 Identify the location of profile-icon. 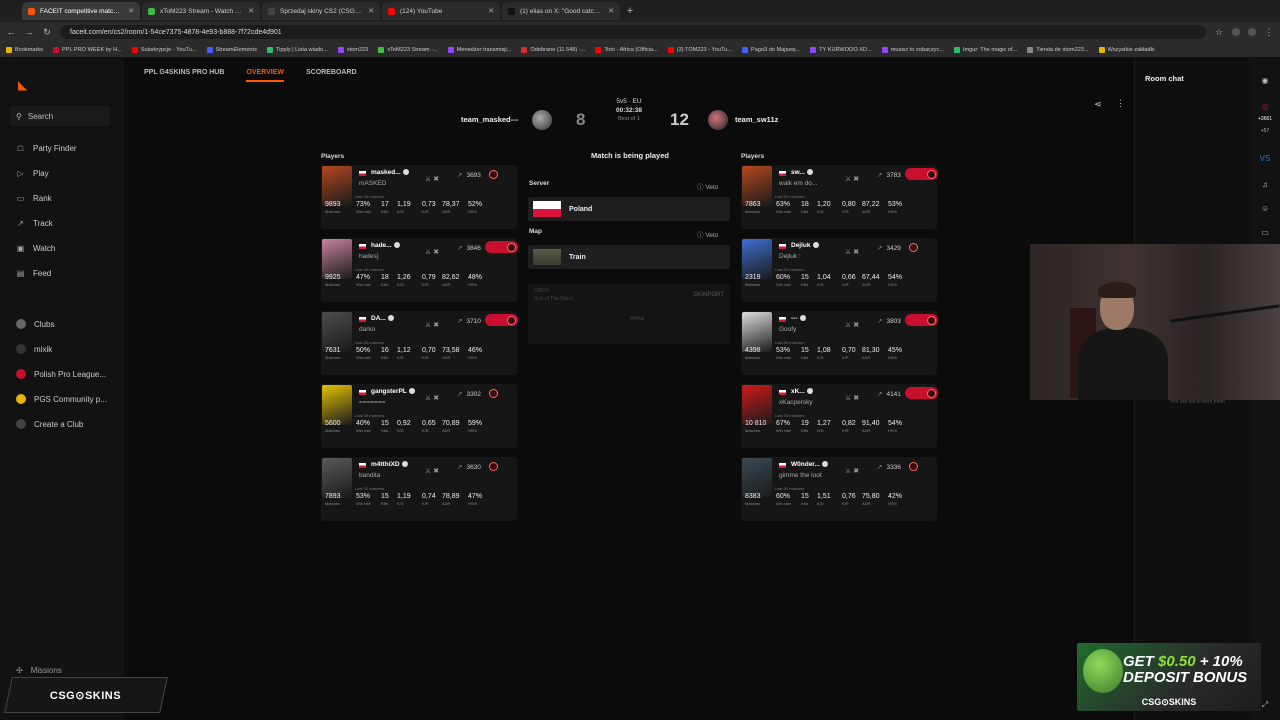
(1252, 32).